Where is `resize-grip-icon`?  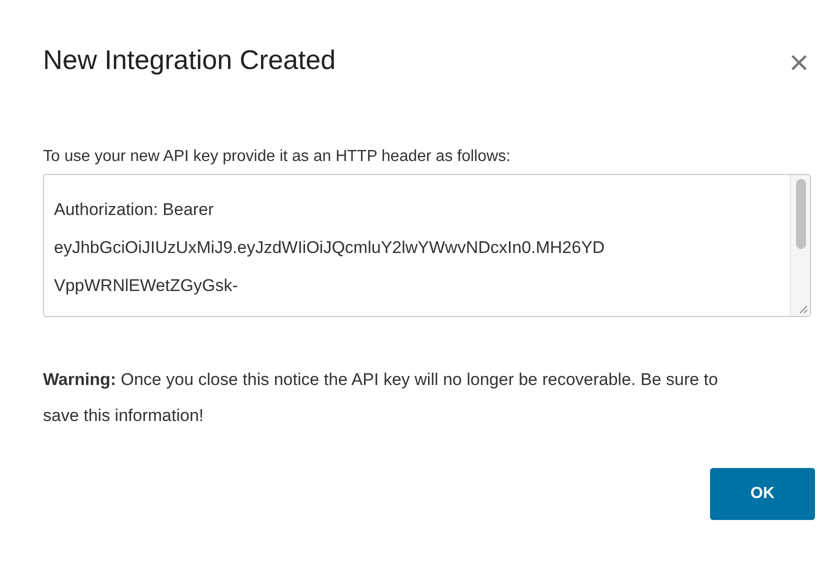
resize-grip-icon is located at coordinates (803, 309).